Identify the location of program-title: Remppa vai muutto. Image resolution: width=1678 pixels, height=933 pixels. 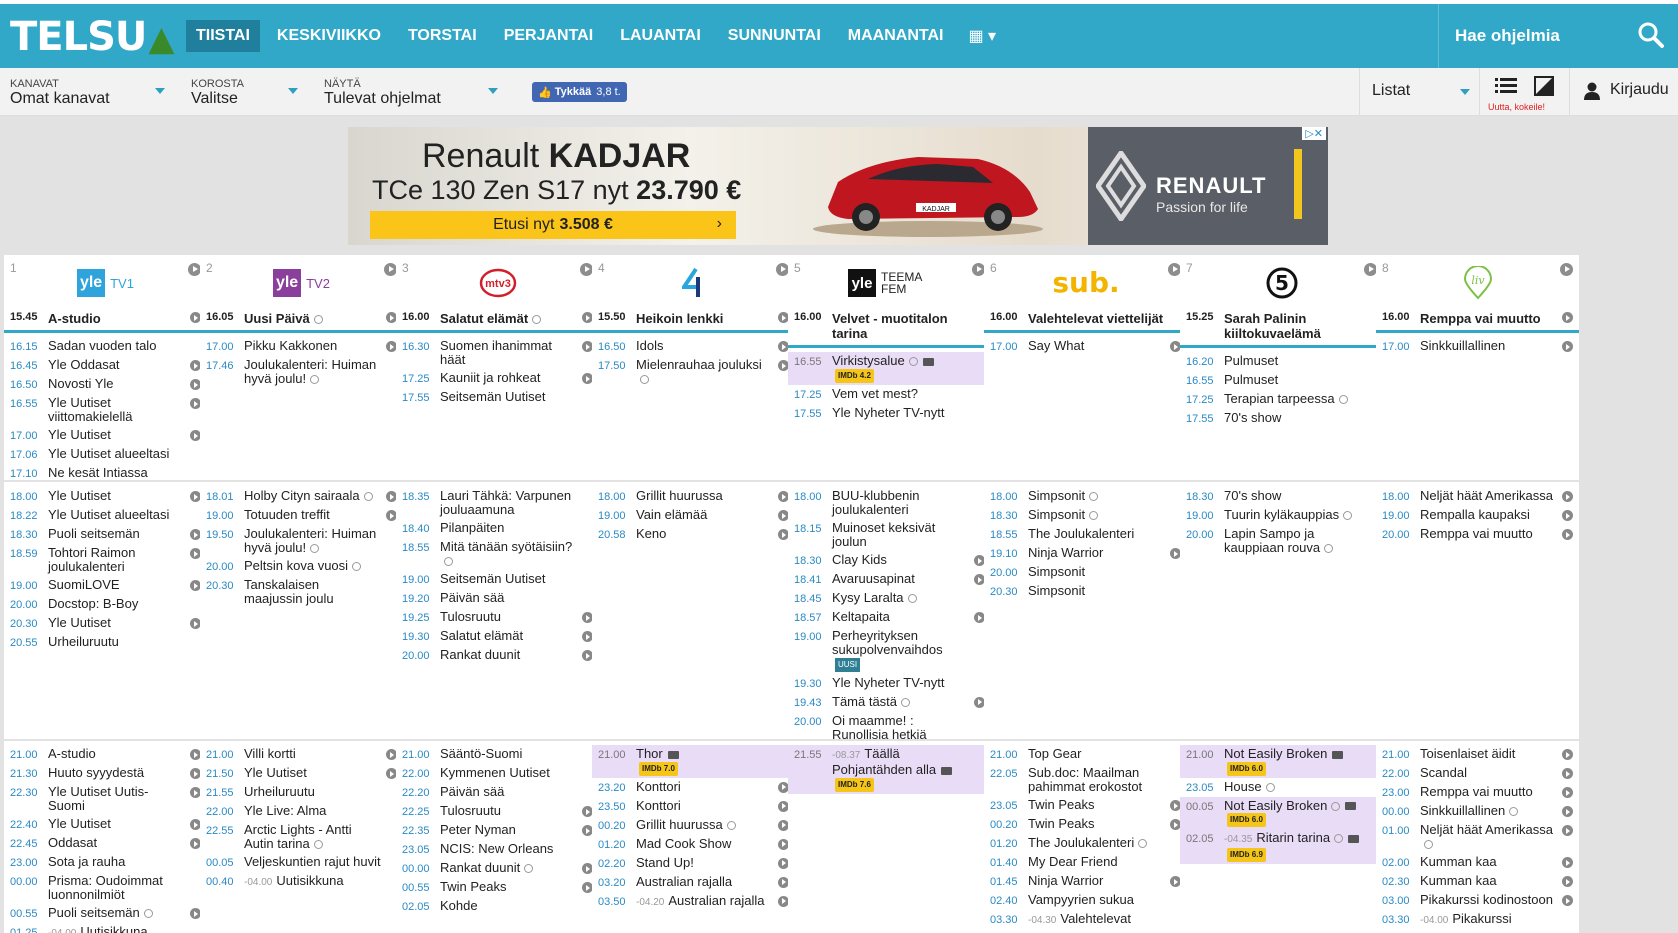
(1476, 533).